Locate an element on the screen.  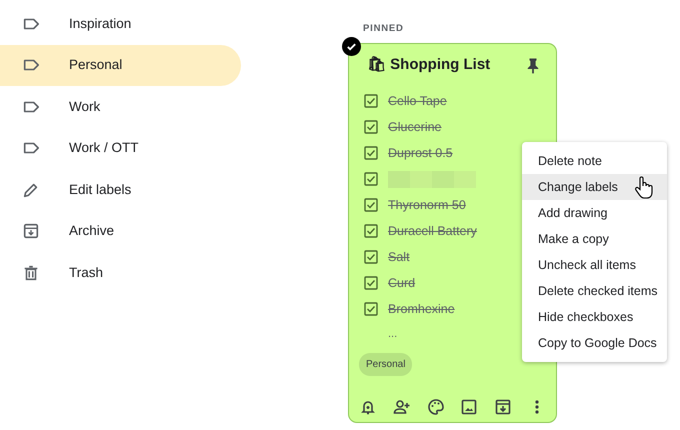
list-item-text: Duprost 0.5 is located at coordinates (420, 153).